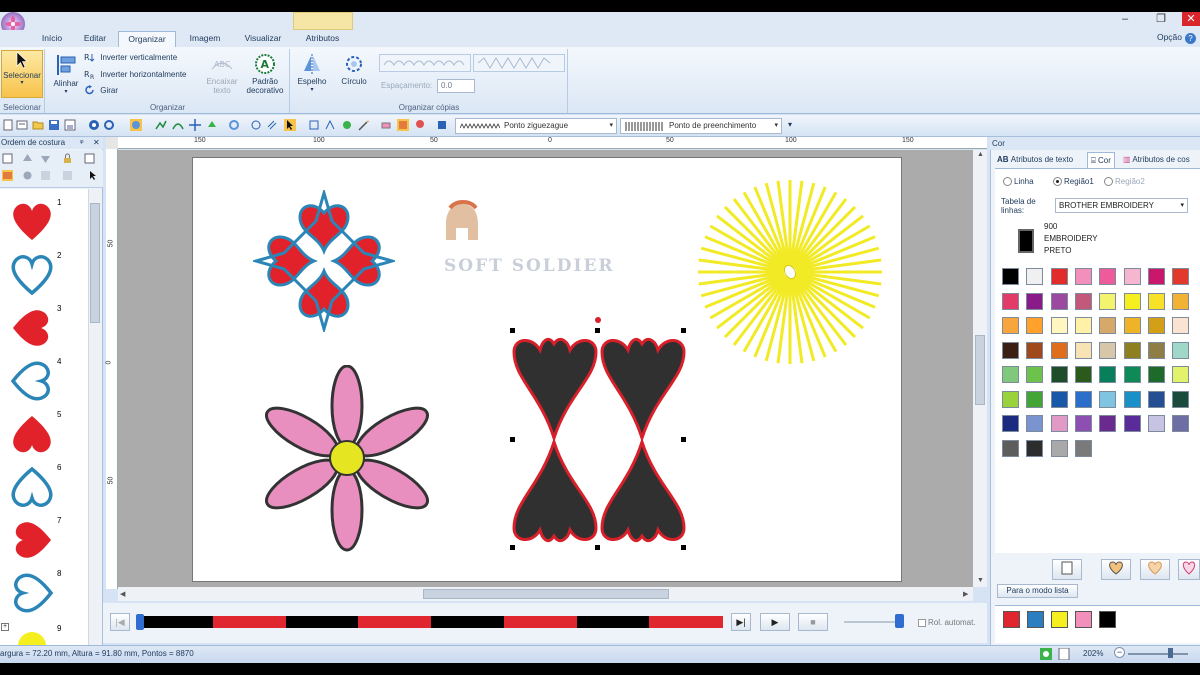 The height and width of the screenshot is (675, 1200). I want to click on color-fill-button, so click(1155, 569).